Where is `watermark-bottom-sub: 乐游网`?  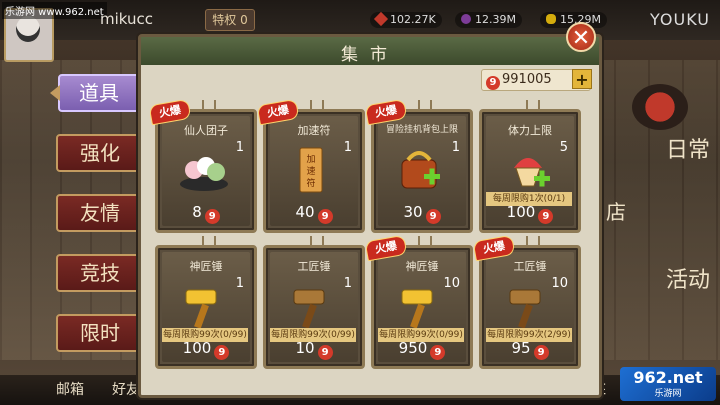
watermark-bottom-sub: 乐游网 is located at coordinates (668, 394).